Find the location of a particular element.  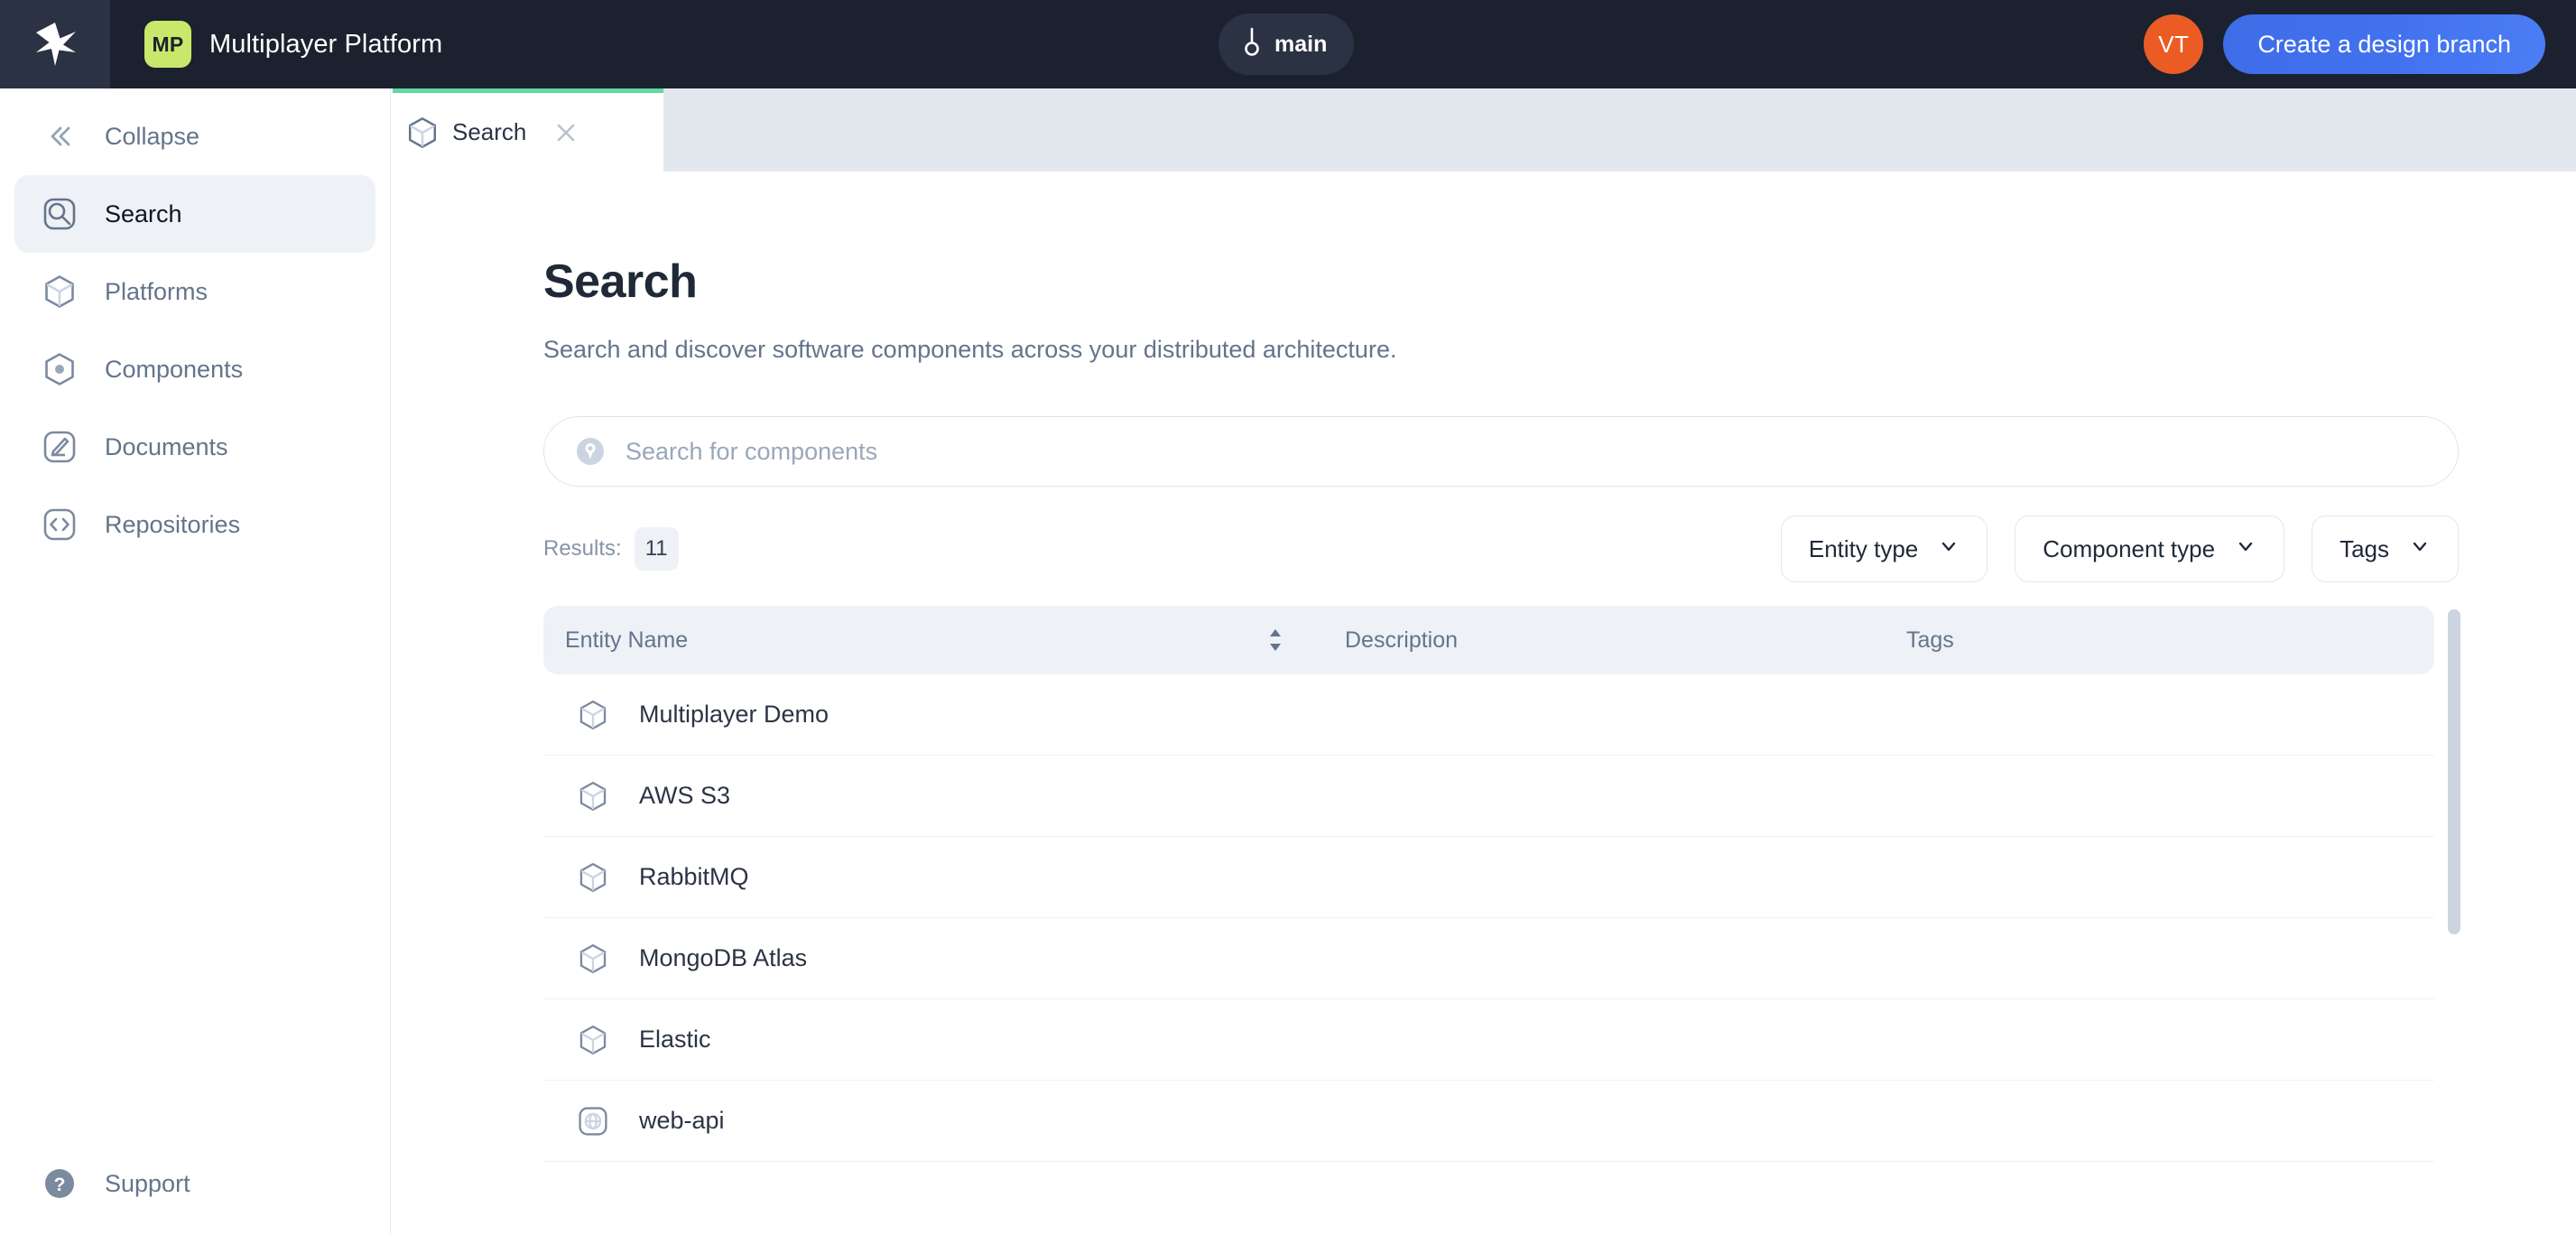

sort-updown-icon is located at coordinates (1275, 640).